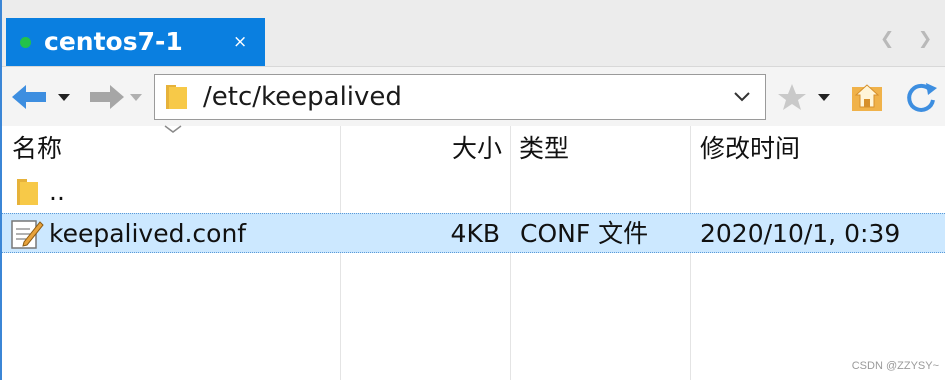 This screenshot has width=945, height=380. What do you see at coordinates (302, 97) in the screenshot?
I see `address-path: /etc/keepalived` at bounding box center [302, 97].